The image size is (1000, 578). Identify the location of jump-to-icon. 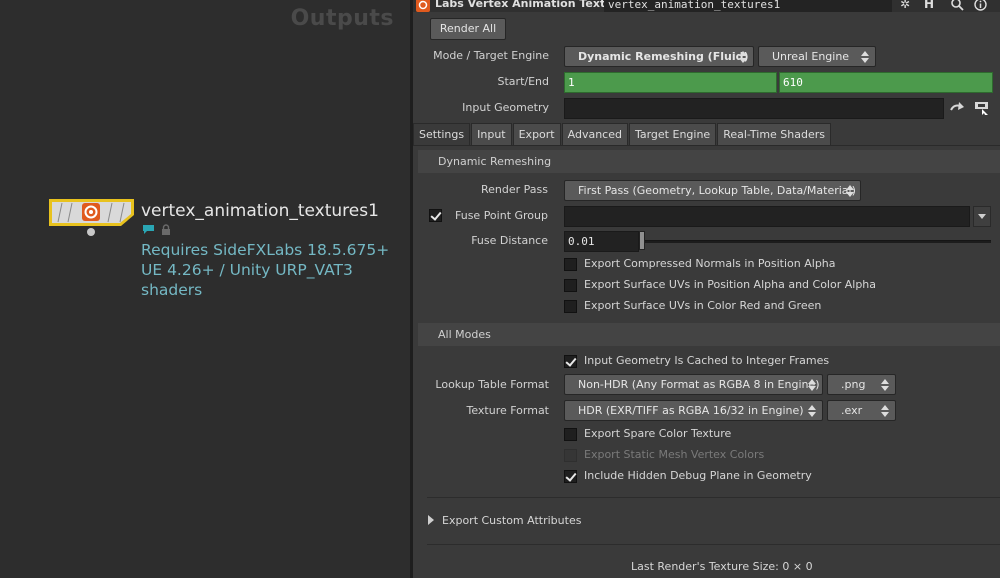
(957, 109).